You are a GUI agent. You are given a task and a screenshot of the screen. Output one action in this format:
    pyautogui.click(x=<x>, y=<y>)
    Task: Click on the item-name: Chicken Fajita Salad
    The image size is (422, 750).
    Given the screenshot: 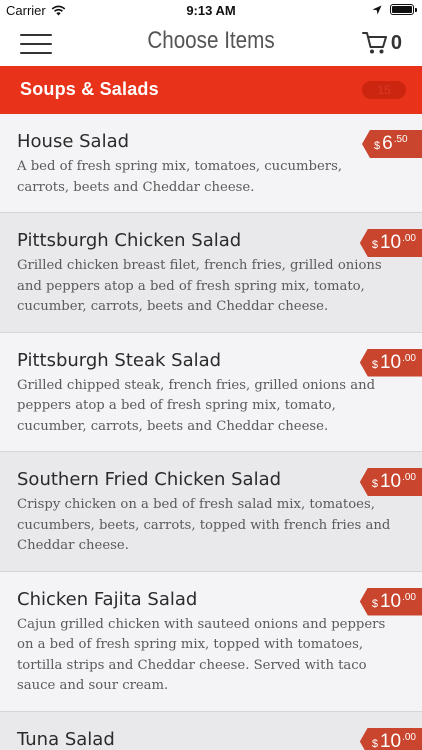 What is the action you would take?
    pyautogui.click(x=107, y=599)
    